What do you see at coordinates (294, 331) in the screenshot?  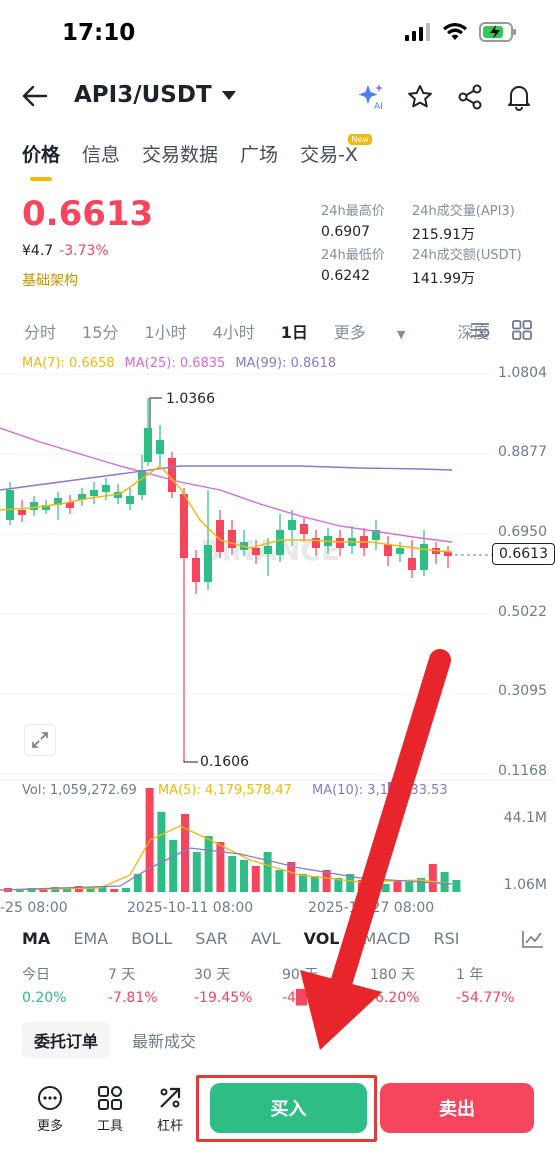 I see `interval-1d: 1日` at bounding box center [294, 331].